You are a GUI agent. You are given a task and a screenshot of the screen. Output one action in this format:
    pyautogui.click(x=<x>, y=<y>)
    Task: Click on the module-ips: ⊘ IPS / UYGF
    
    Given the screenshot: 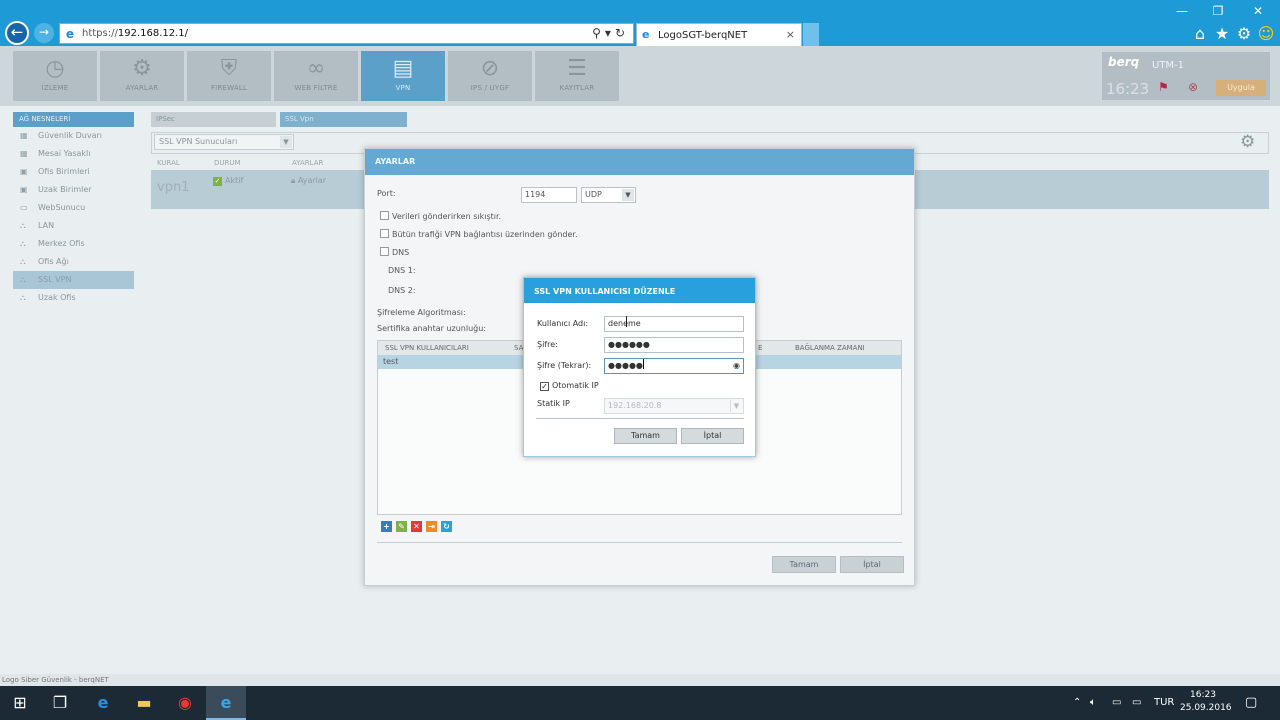 What is the action you would take?
    pyautogui.click(x=490, y=76)
    